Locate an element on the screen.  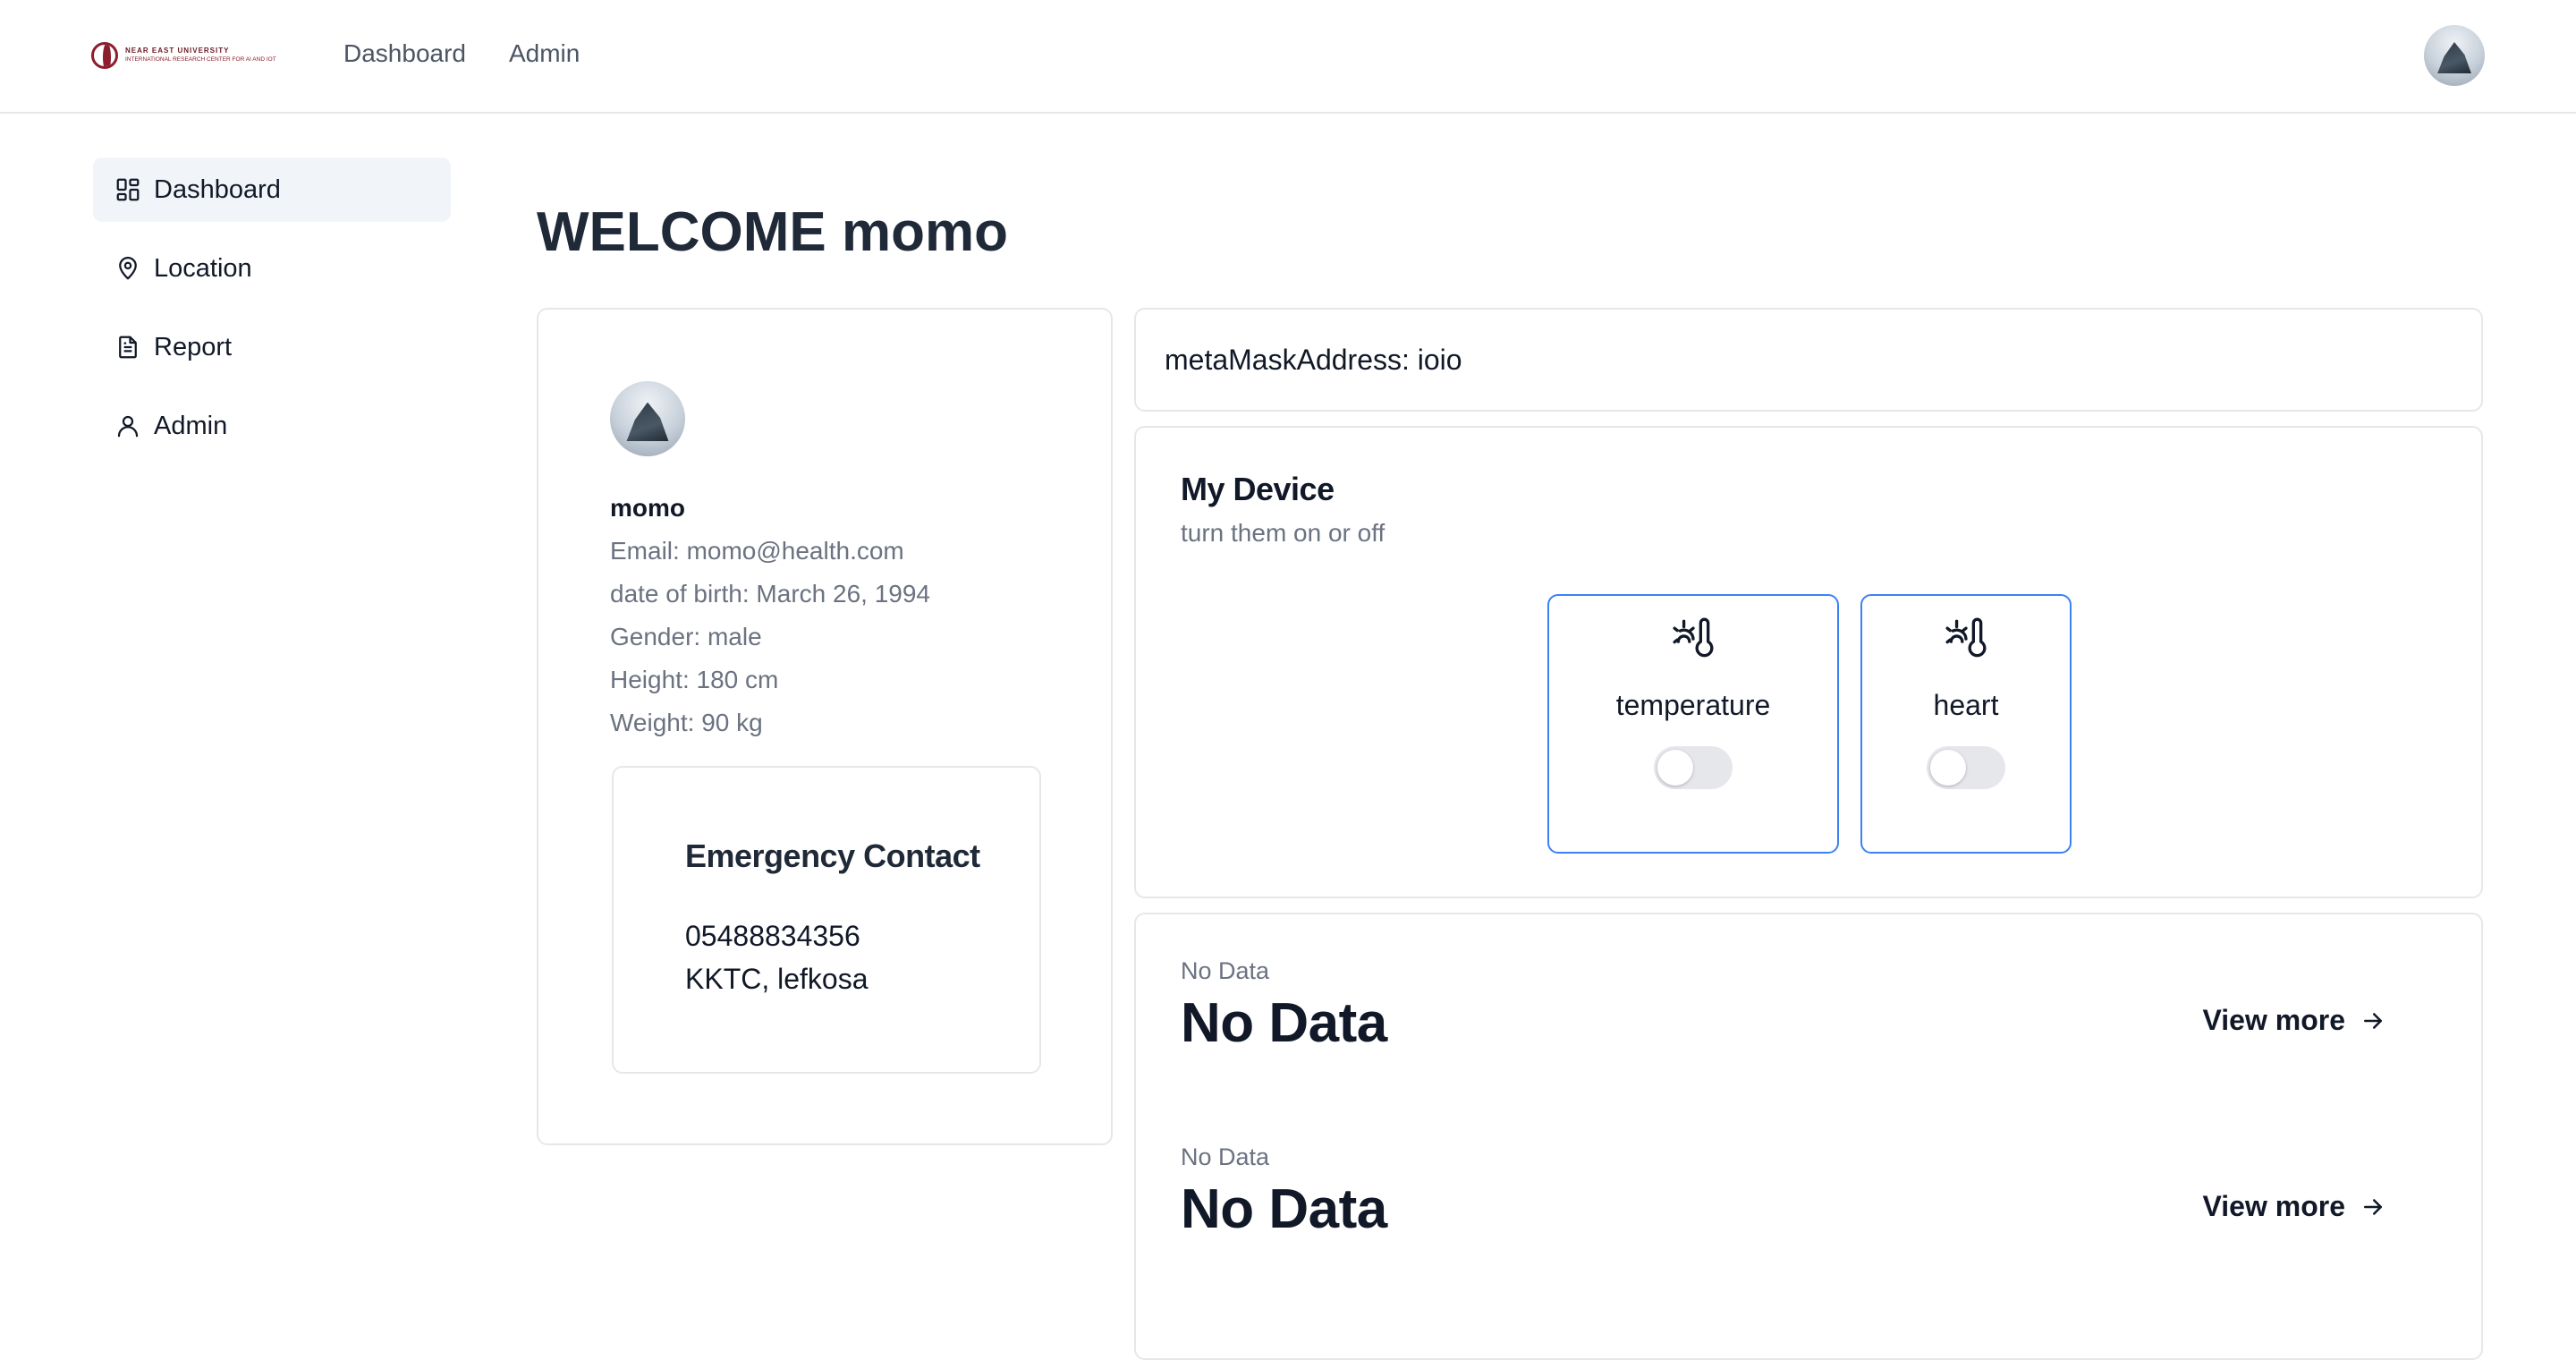
sidebar-item-label: Report is located at coordinates (193, 346).